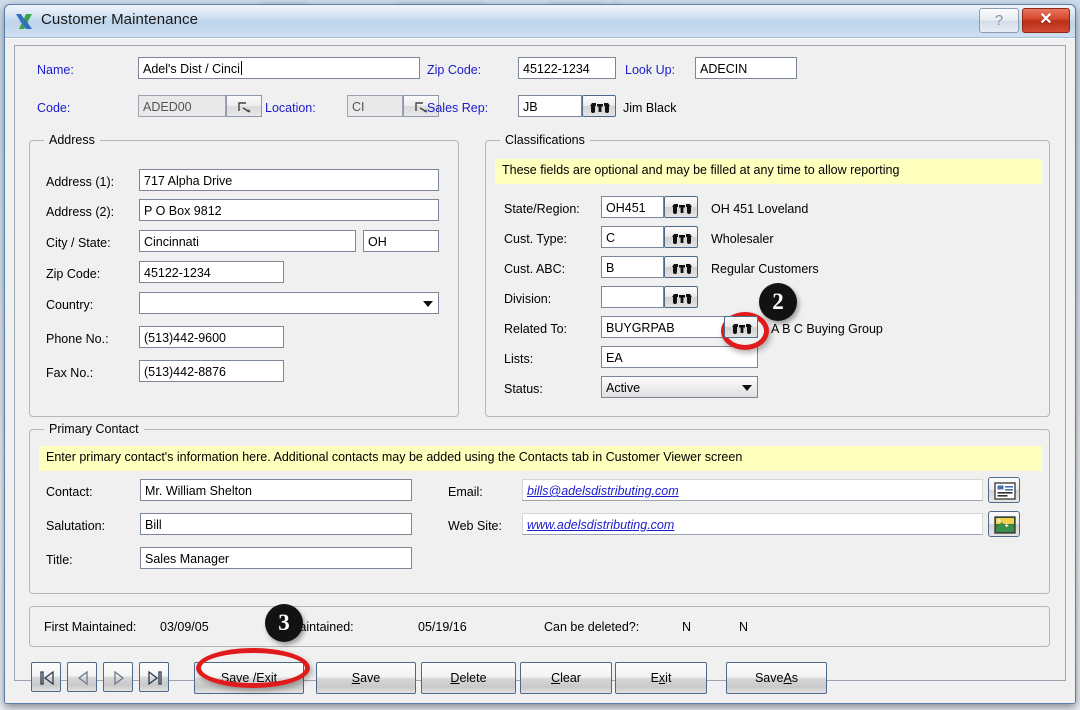 The image size is (1080, 710). I want to click on state-region-label: State/Region:, so click(542, 209).